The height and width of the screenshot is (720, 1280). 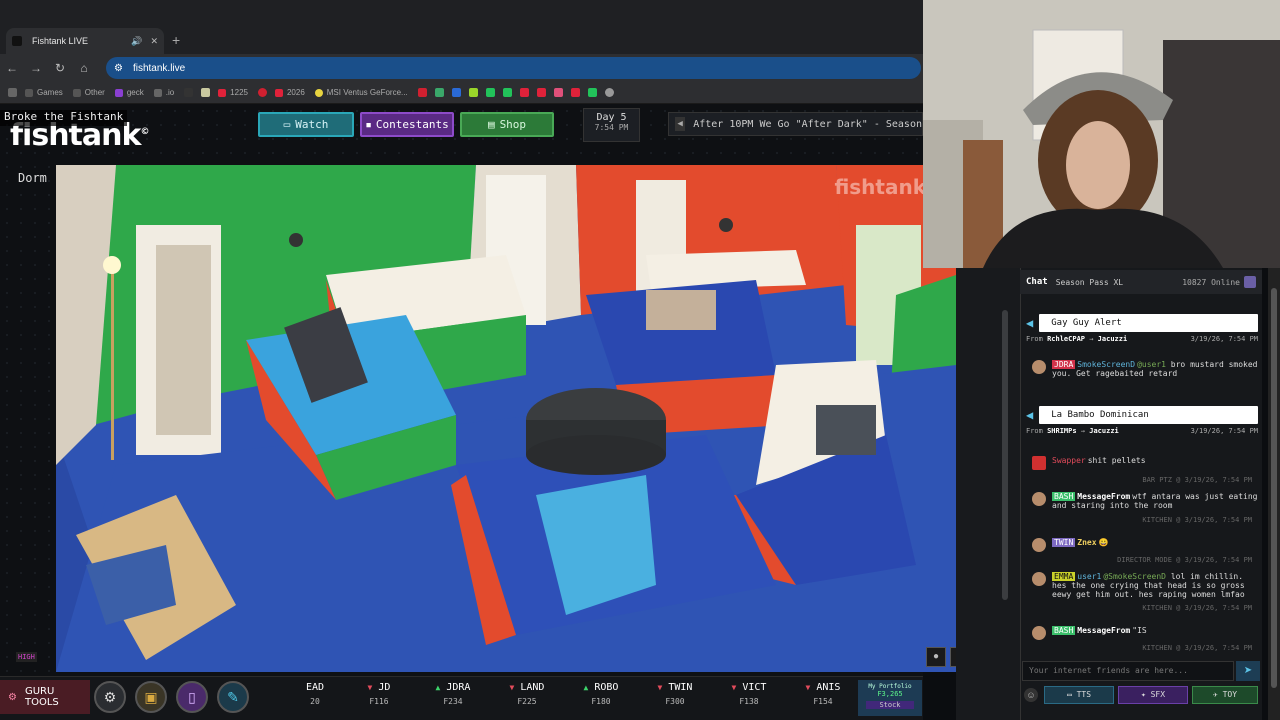 I want to click on toy-icon: ✈, so click(x=1217, y=694).